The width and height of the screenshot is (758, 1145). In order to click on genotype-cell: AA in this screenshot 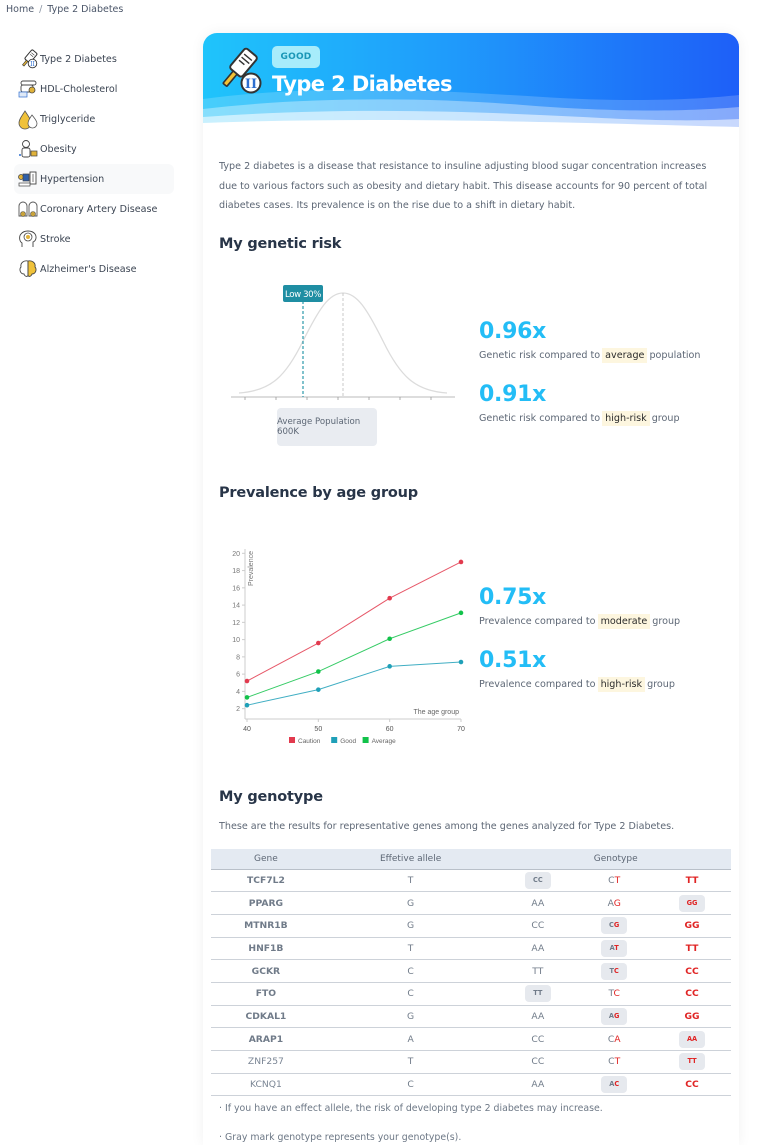, I will do `click(538, 949)`.